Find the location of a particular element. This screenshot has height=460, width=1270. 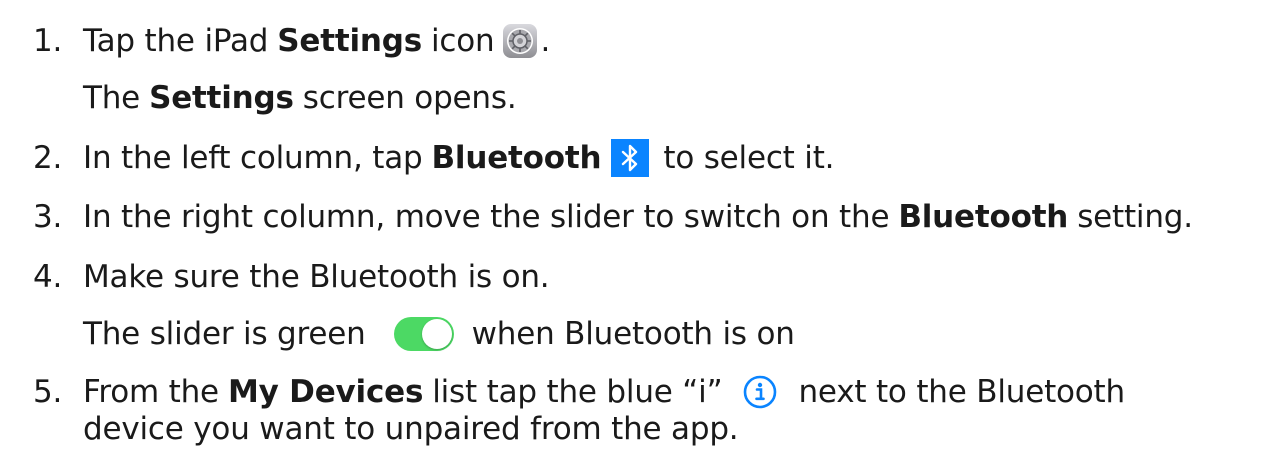

step-4: 4. Make sure the Bluetooth is on. is located at coordinates (291, 277).